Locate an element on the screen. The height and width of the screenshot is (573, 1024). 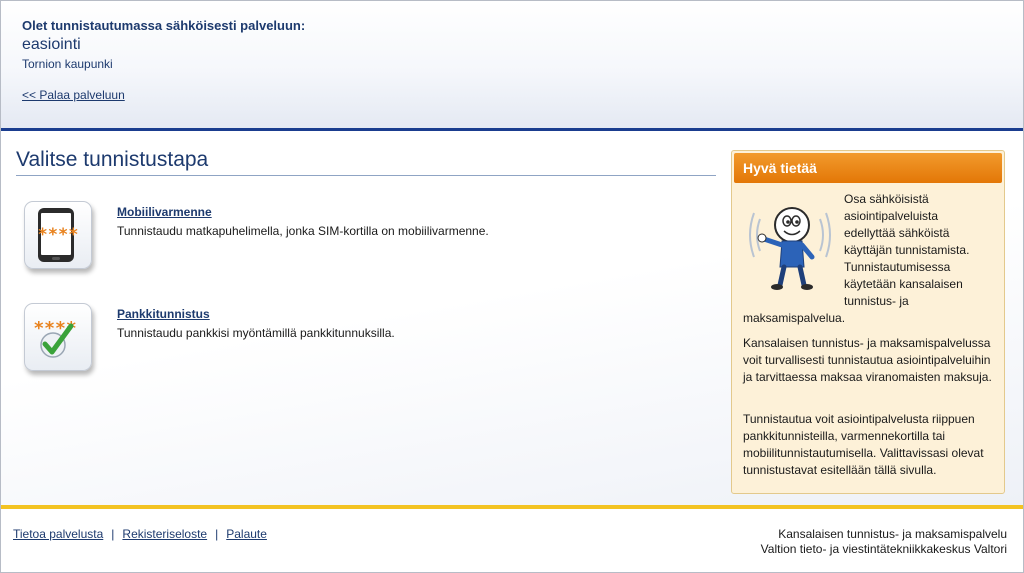
title-divider is located at coordinates (366, 175).